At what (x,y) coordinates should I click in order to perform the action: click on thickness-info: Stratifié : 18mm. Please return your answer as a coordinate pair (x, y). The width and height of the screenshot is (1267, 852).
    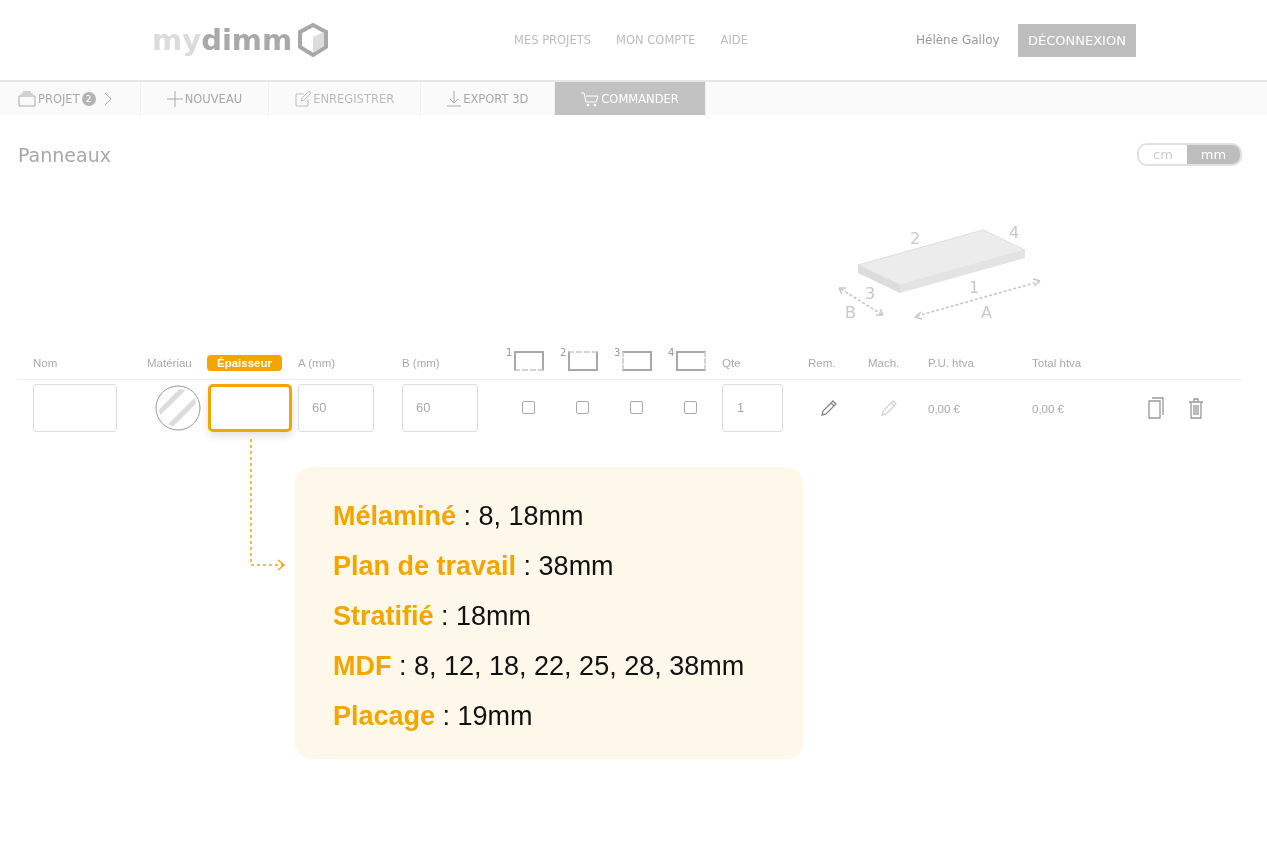
    Looking at the image, I should click on (433, 616).